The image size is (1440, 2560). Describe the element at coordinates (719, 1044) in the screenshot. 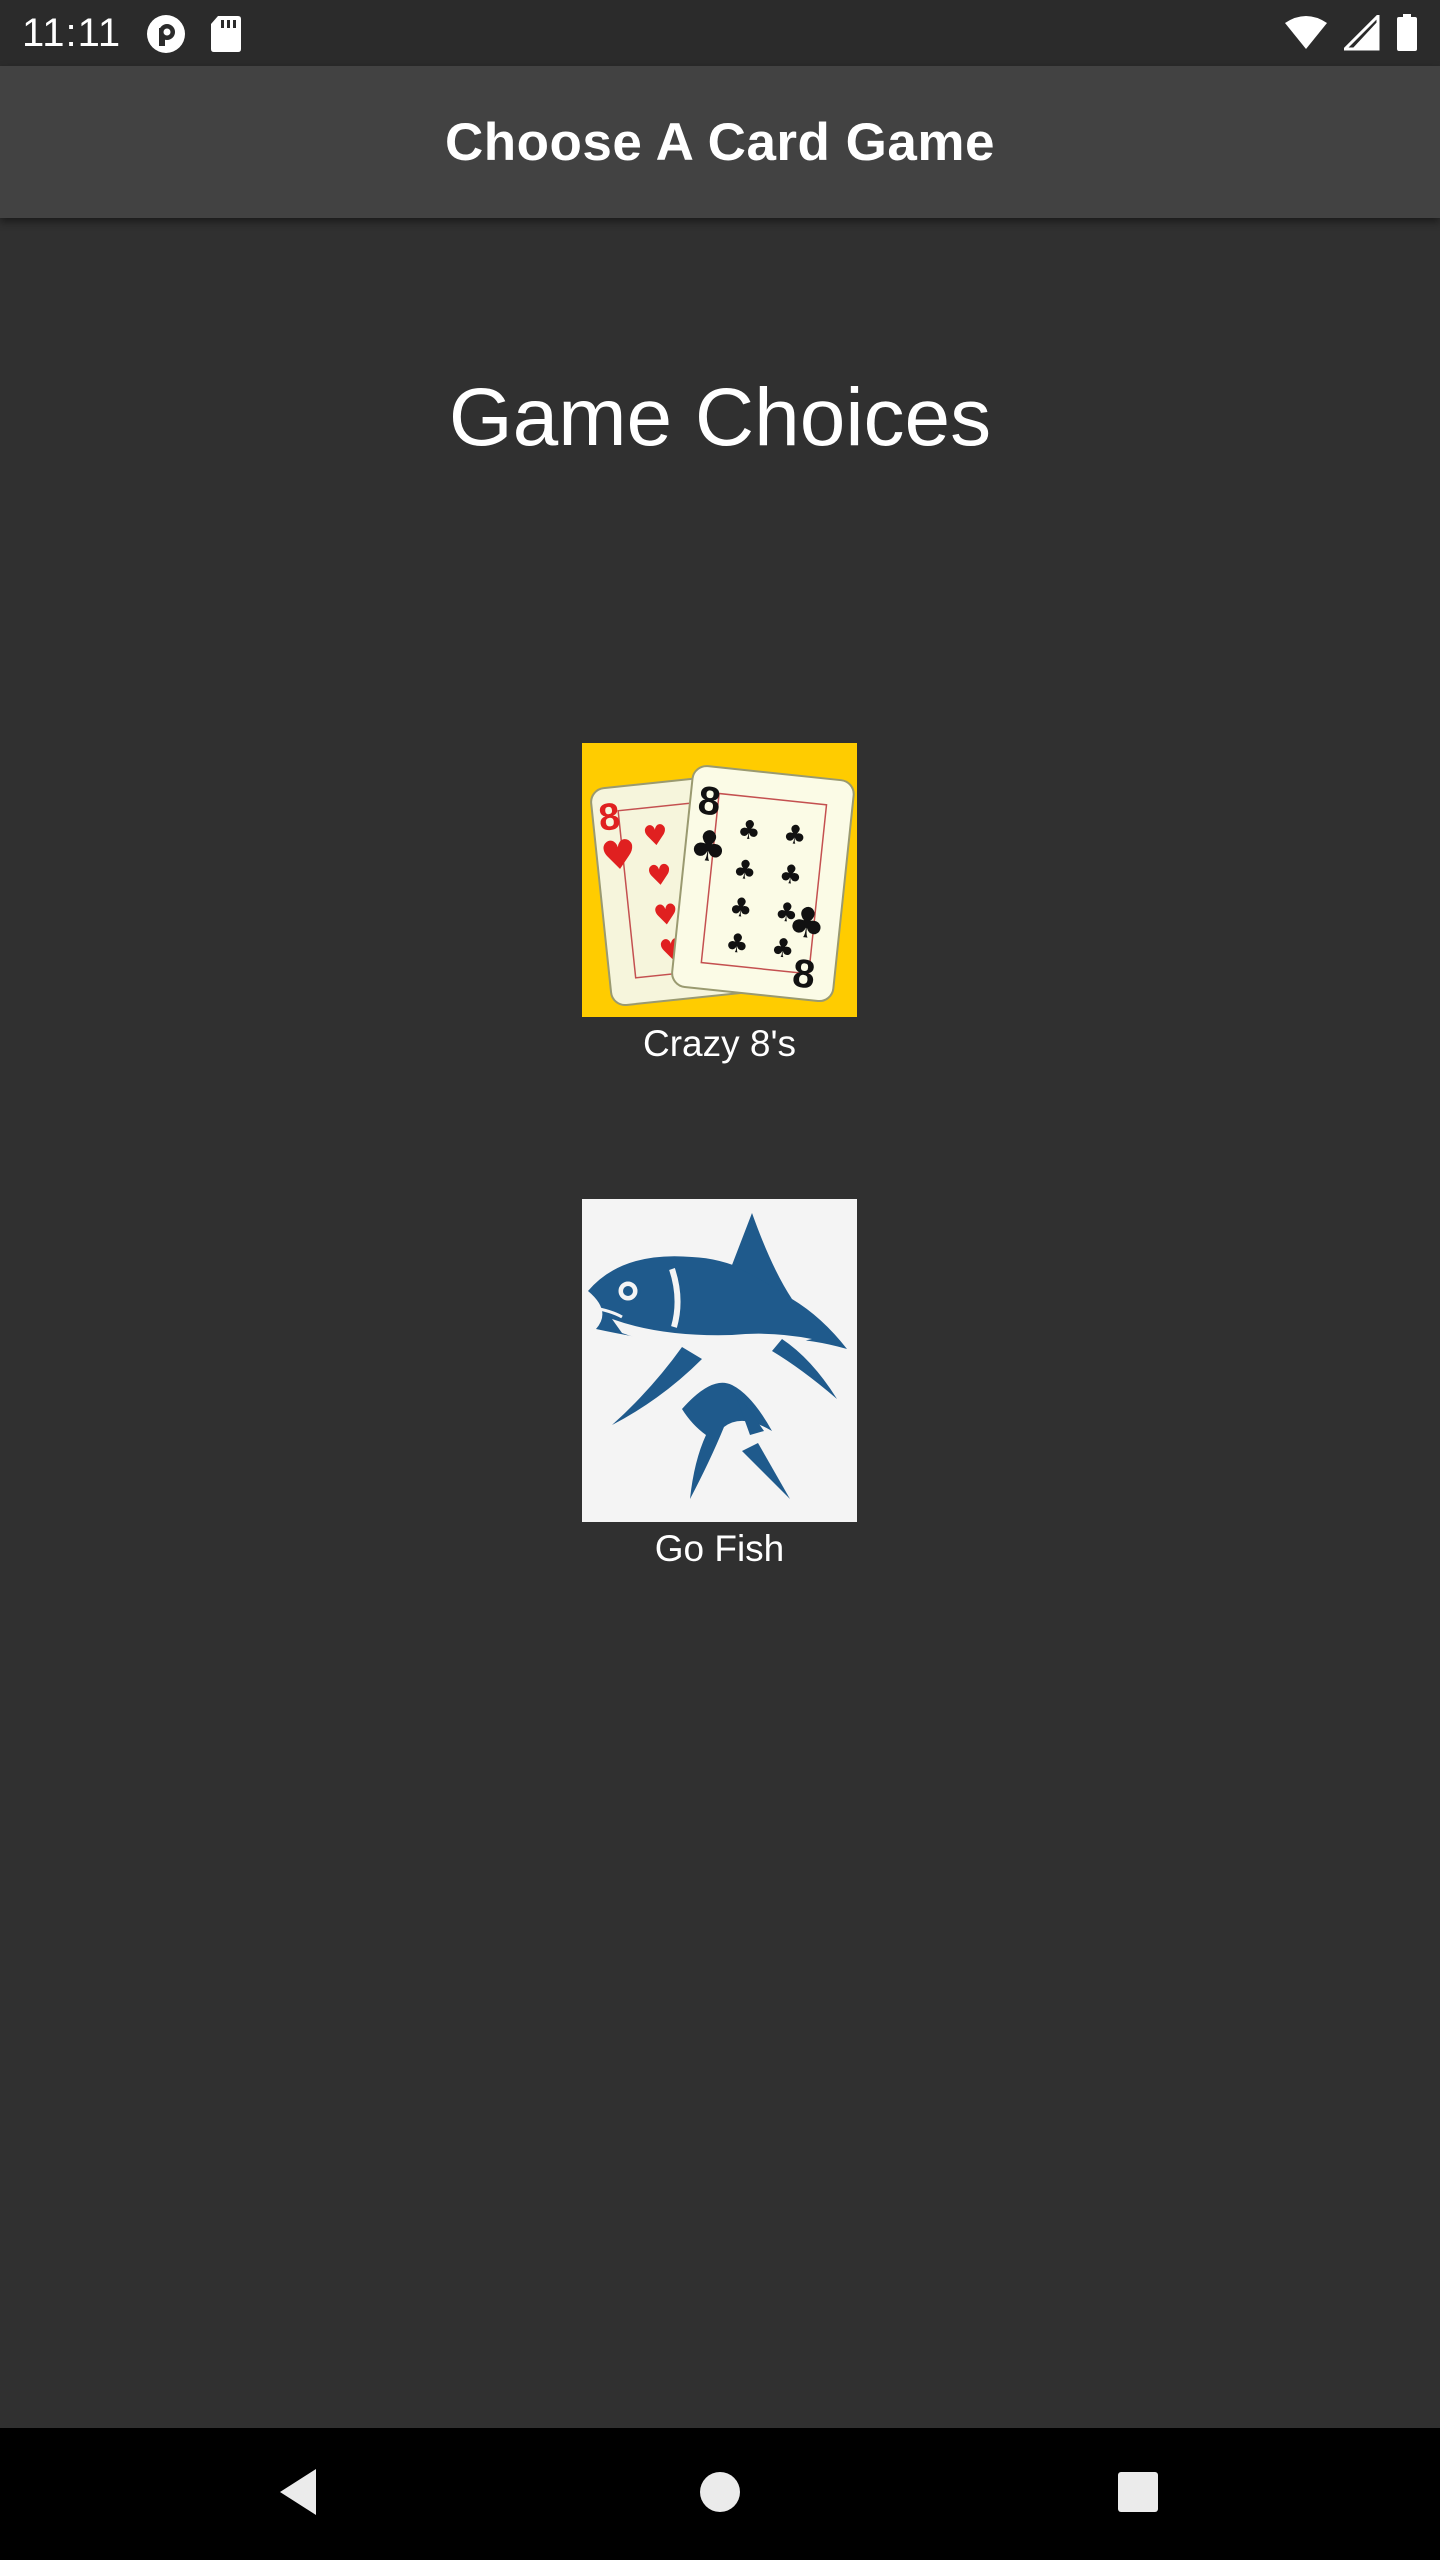

I see `crazy-eights-label: Crazy 8's` at that location.